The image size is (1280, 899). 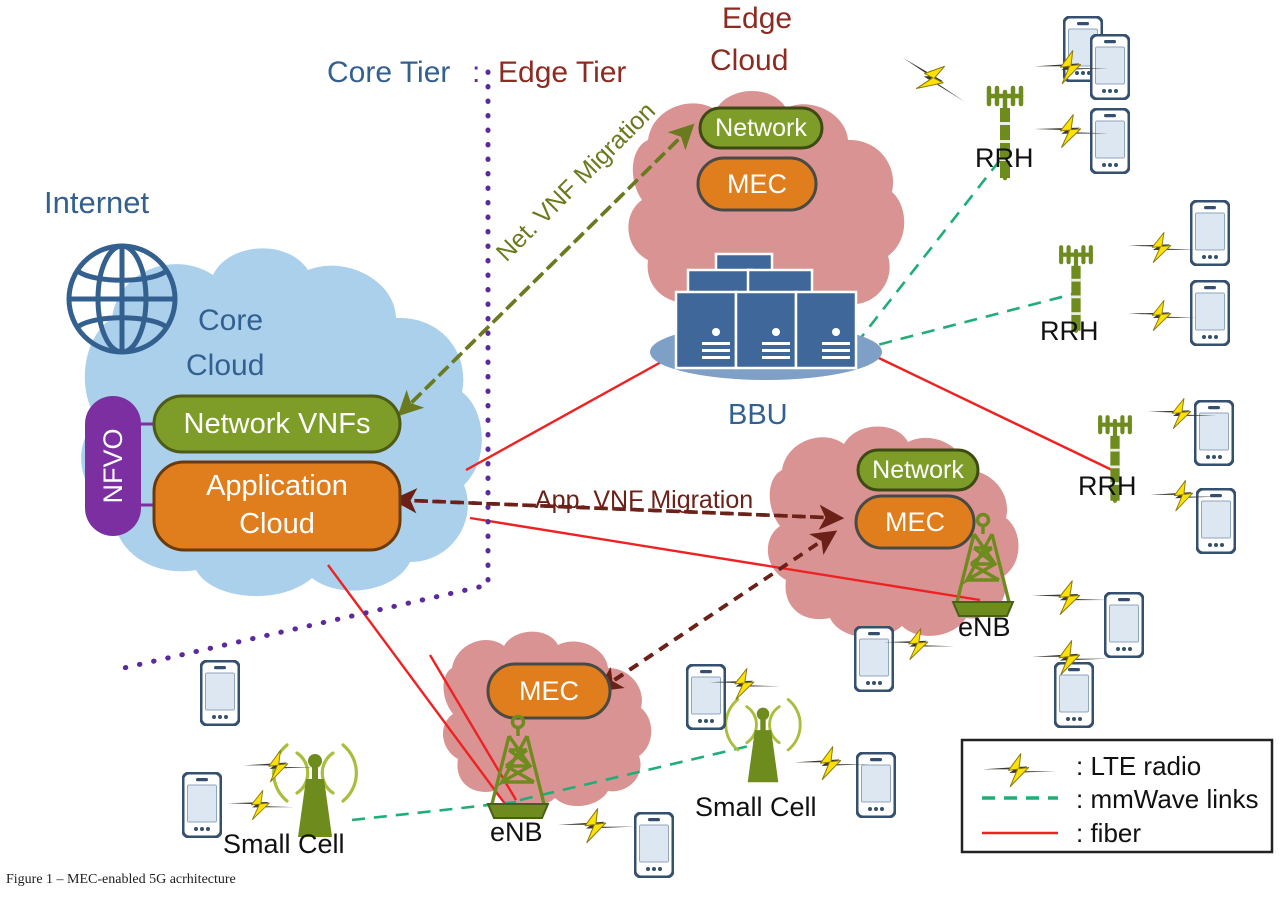 What do you see at coordinates (284, 844) in the screenshot?
I see `small-cell-label-1: Small Cell` at bounding box center [284, 844].